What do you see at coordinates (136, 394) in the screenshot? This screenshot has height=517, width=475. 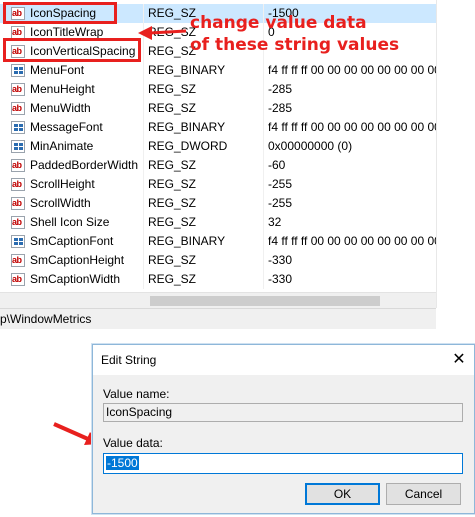 I see `value-name-label: Value name:` at bounding box center [136, 394].